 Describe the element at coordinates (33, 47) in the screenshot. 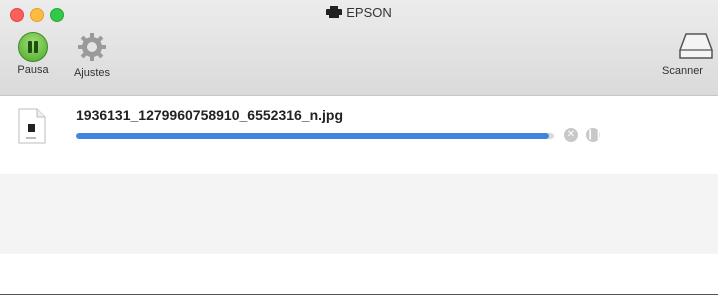

I see `pause-icon` at that location.